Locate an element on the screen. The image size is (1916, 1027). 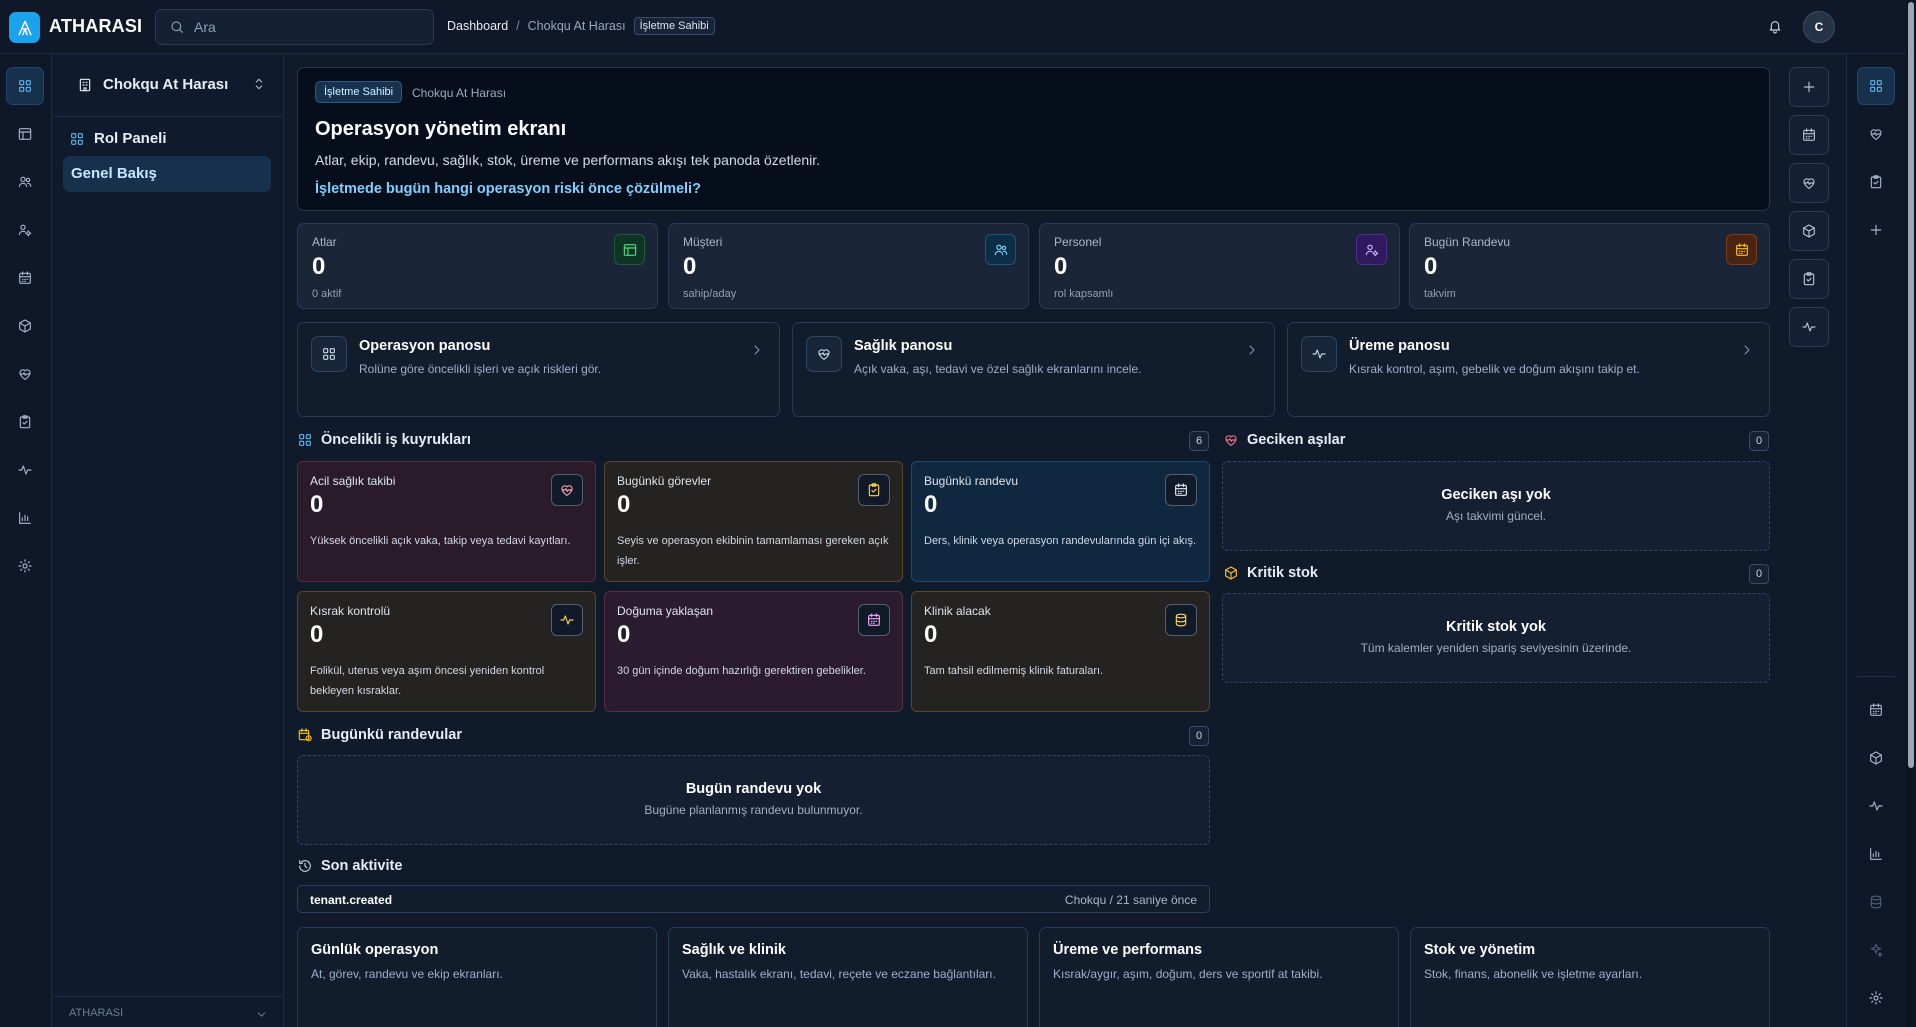
right-rail-health is located at coordinates (1876, 134).